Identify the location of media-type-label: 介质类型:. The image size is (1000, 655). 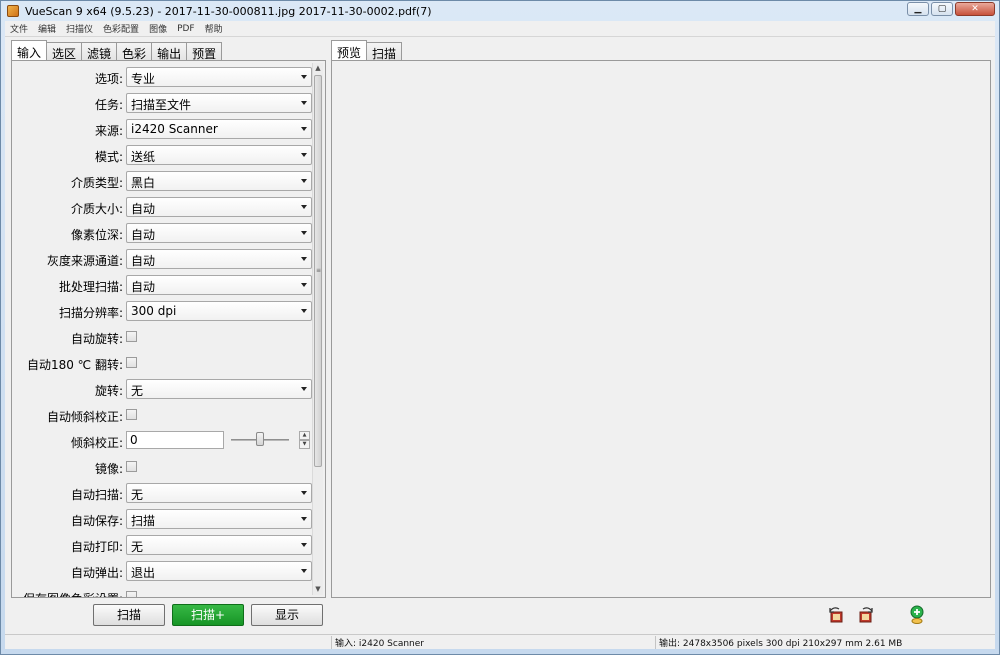
(96, 183).